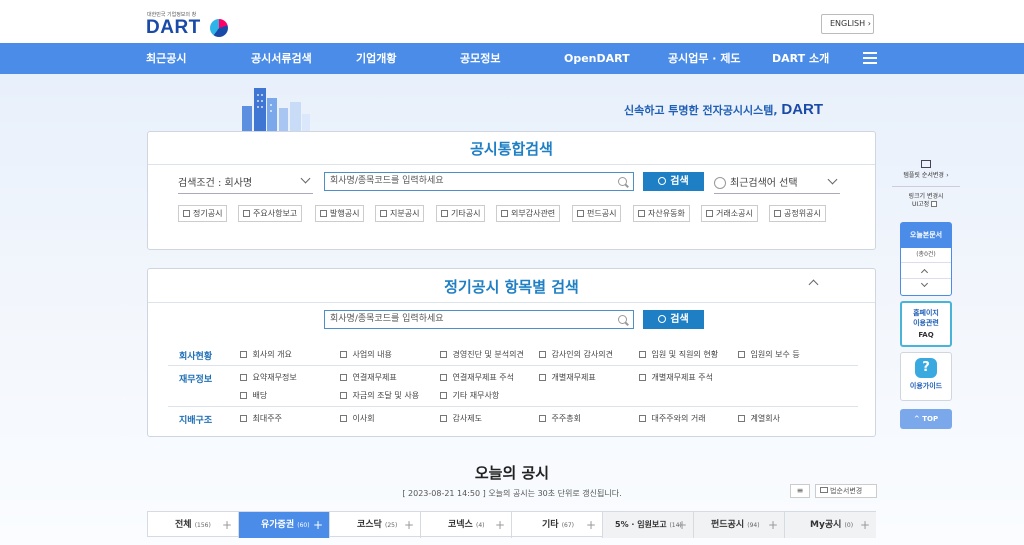  What do you see at coordinates (753, 525) in the screenshot?
I see `tab-count: (94)` at bounding box center [753, 525].